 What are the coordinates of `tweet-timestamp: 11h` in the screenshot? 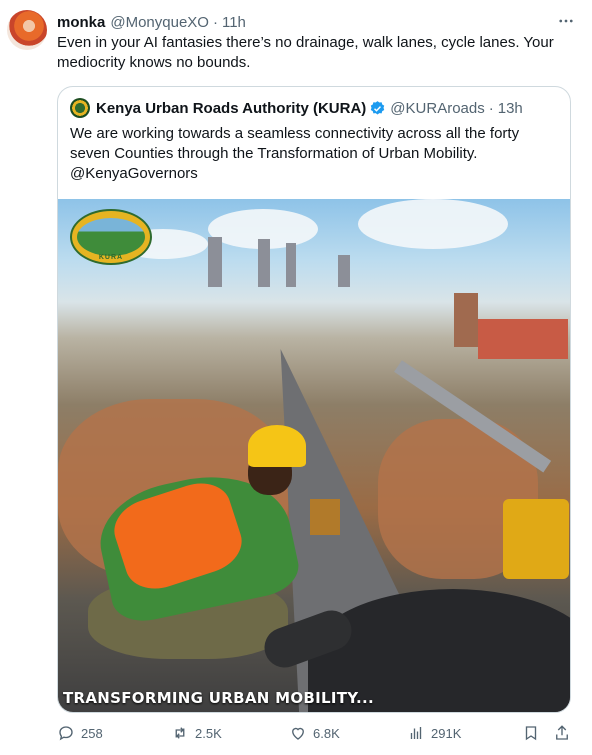 It's located at (234, 22).